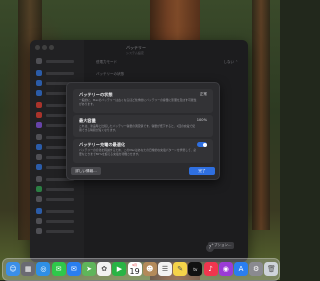  I want to click on calendar-day-label: 19, so click(134, 271).